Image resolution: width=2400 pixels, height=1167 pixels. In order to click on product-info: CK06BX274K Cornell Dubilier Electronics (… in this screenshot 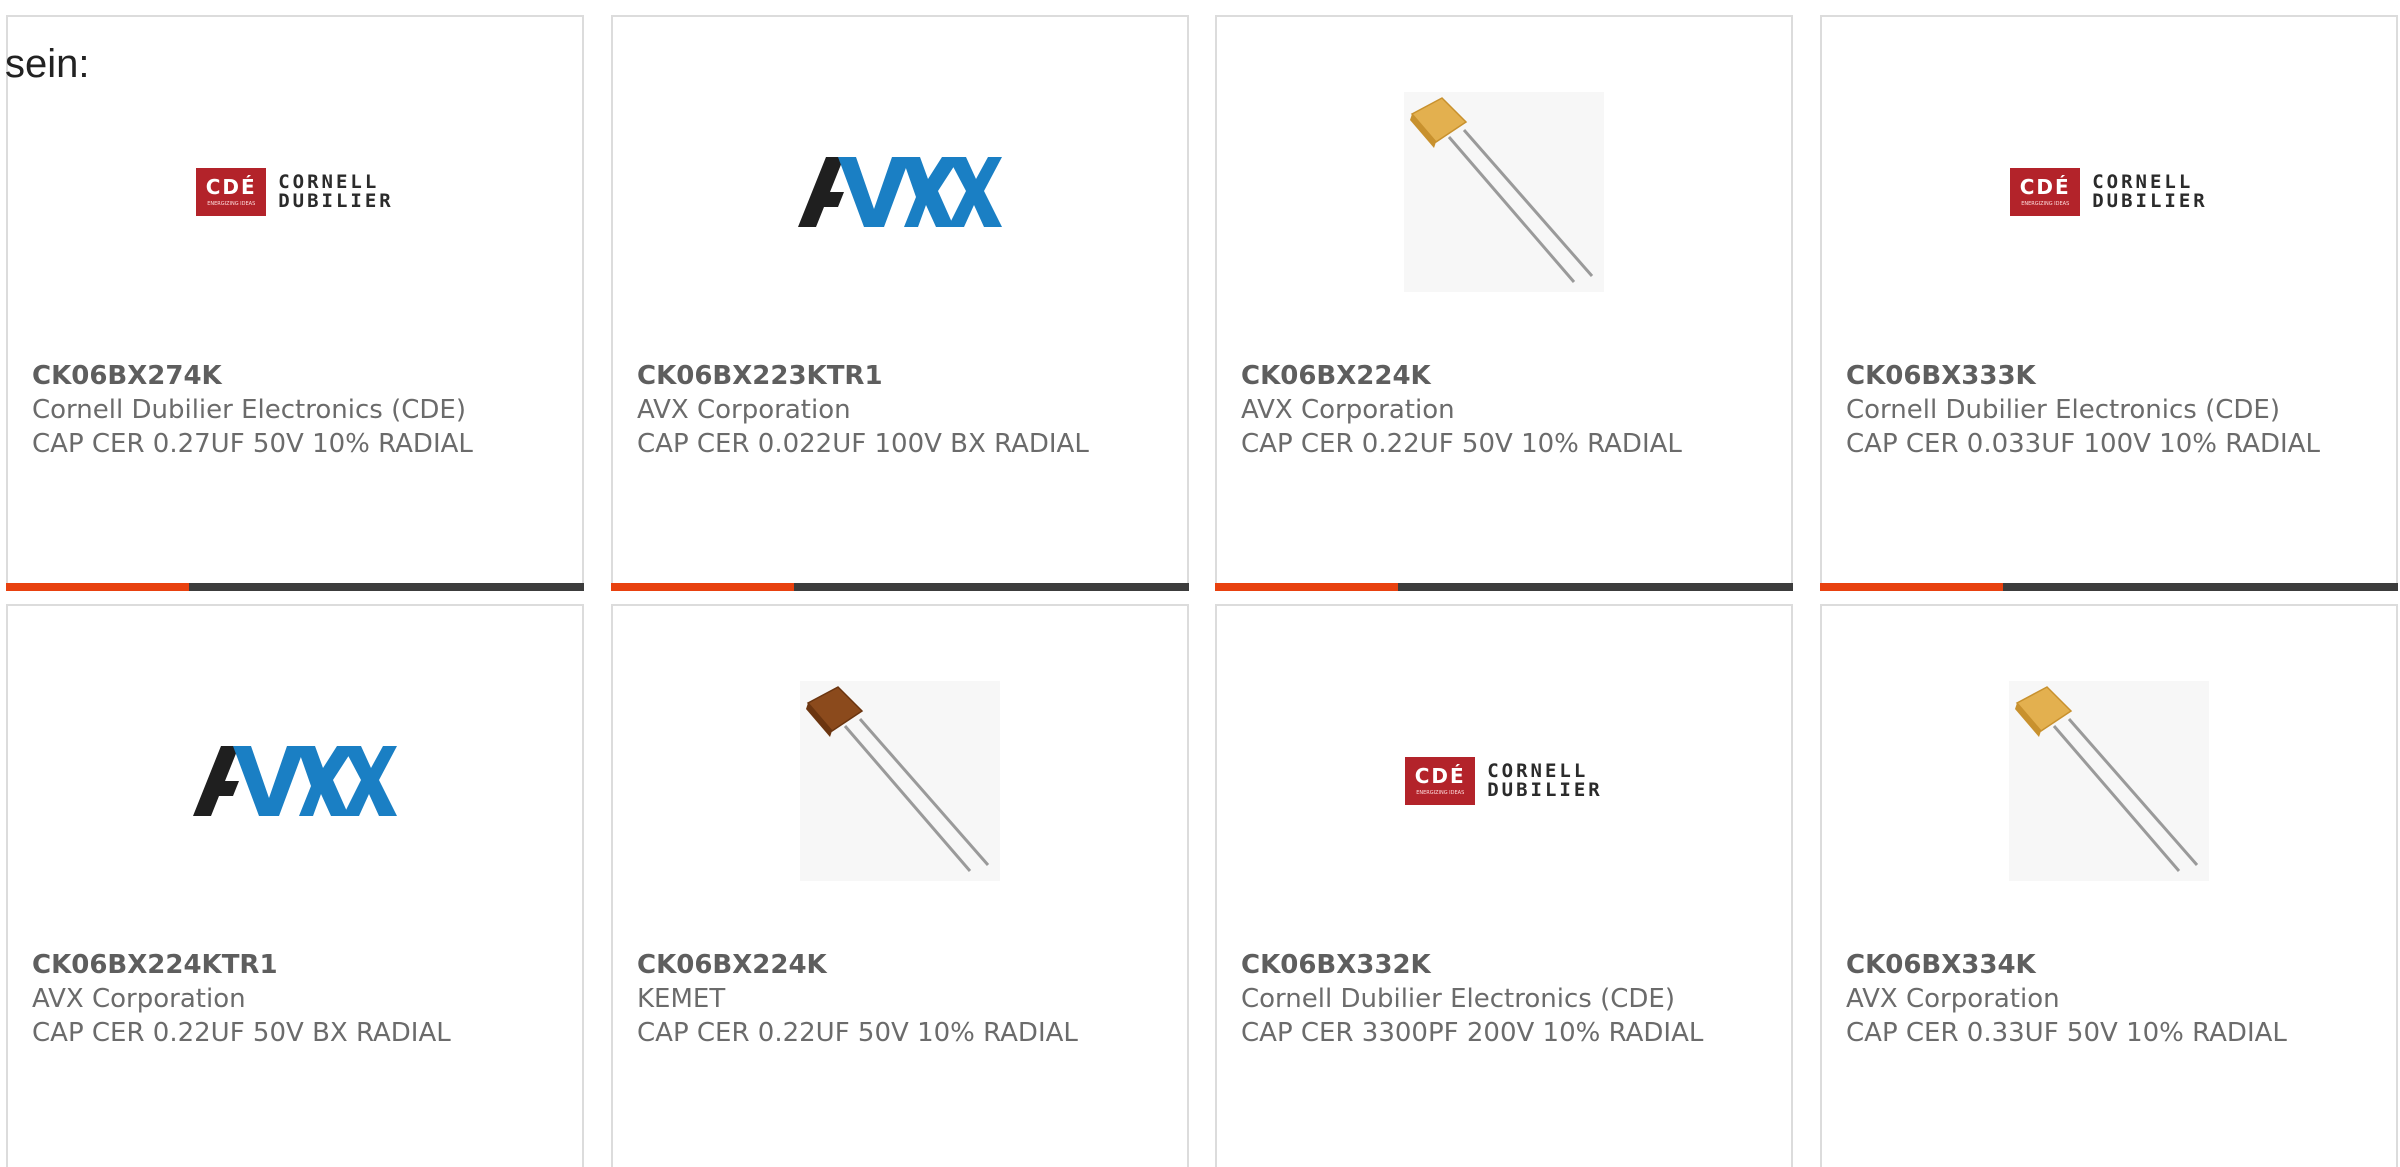, I will do `click(295, 410)`.